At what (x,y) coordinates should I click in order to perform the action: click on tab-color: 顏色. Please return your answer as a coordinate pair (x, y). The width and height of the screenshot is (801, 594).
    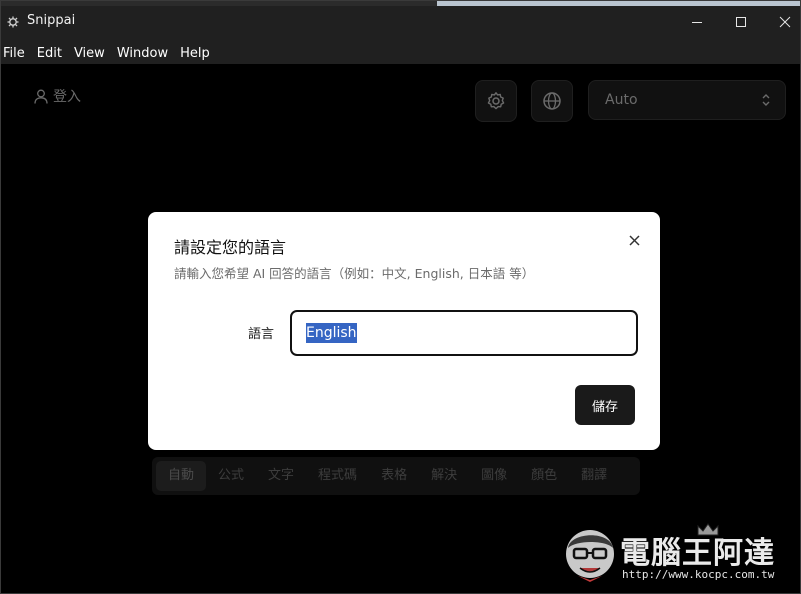
    Looking at the image, I should click on (544, 476).